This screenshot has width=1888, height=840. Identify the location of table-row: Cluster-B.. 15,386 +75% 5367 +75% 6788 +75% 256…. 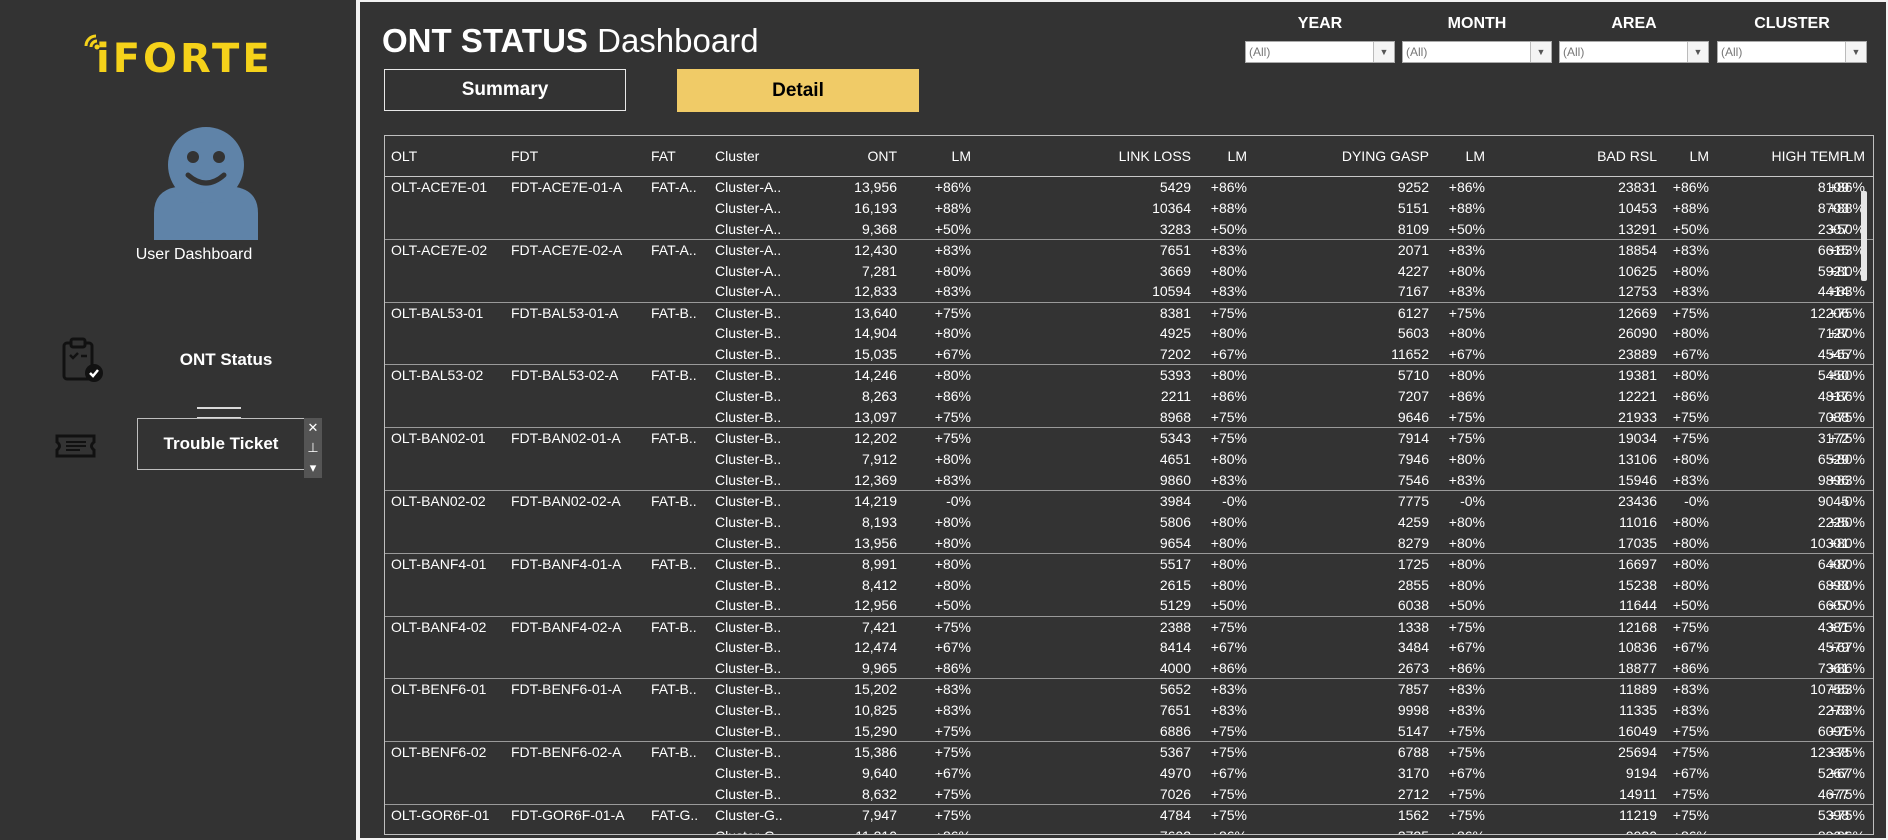
(1129, 752).